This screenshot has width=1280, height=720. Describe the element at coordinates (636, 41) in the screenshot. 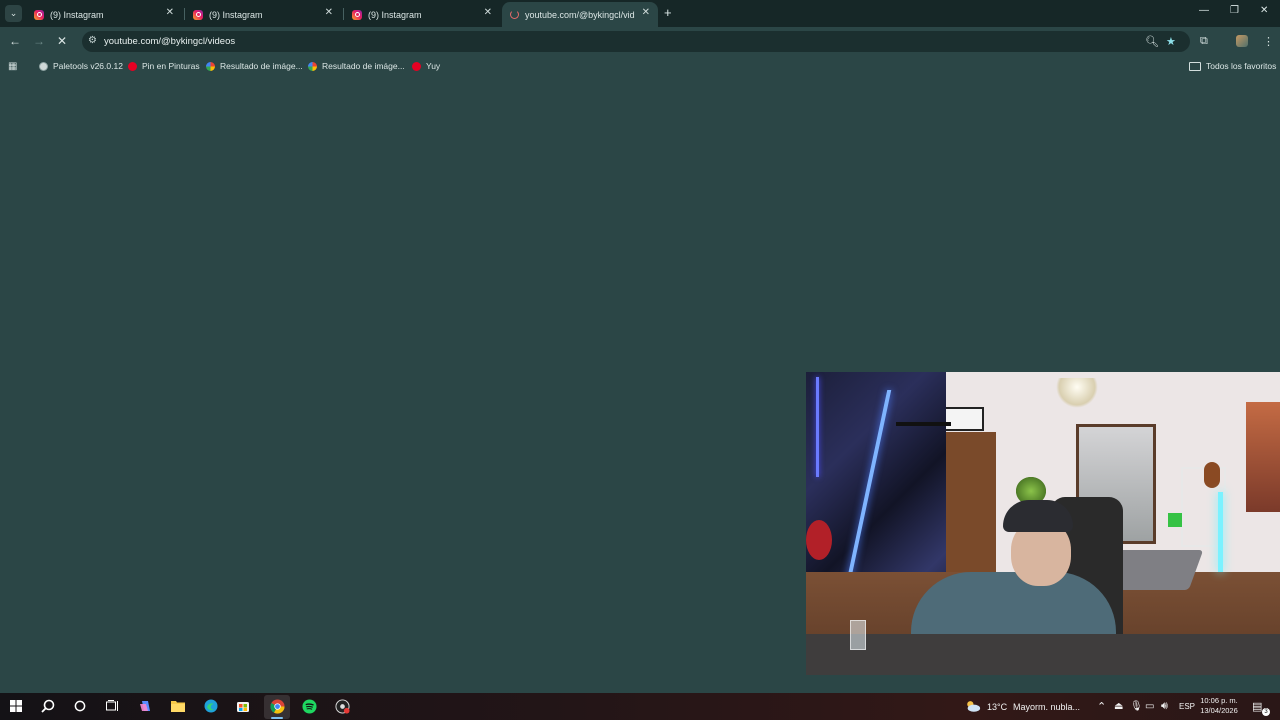

I see `address-bar` at that location.